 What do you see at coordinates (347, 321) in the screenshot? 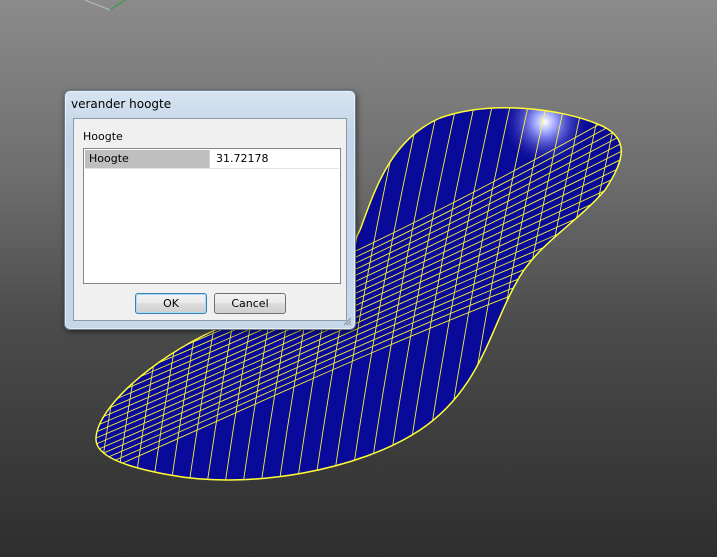
I see `resize-grip-icon` at bounding box center [347, 321].